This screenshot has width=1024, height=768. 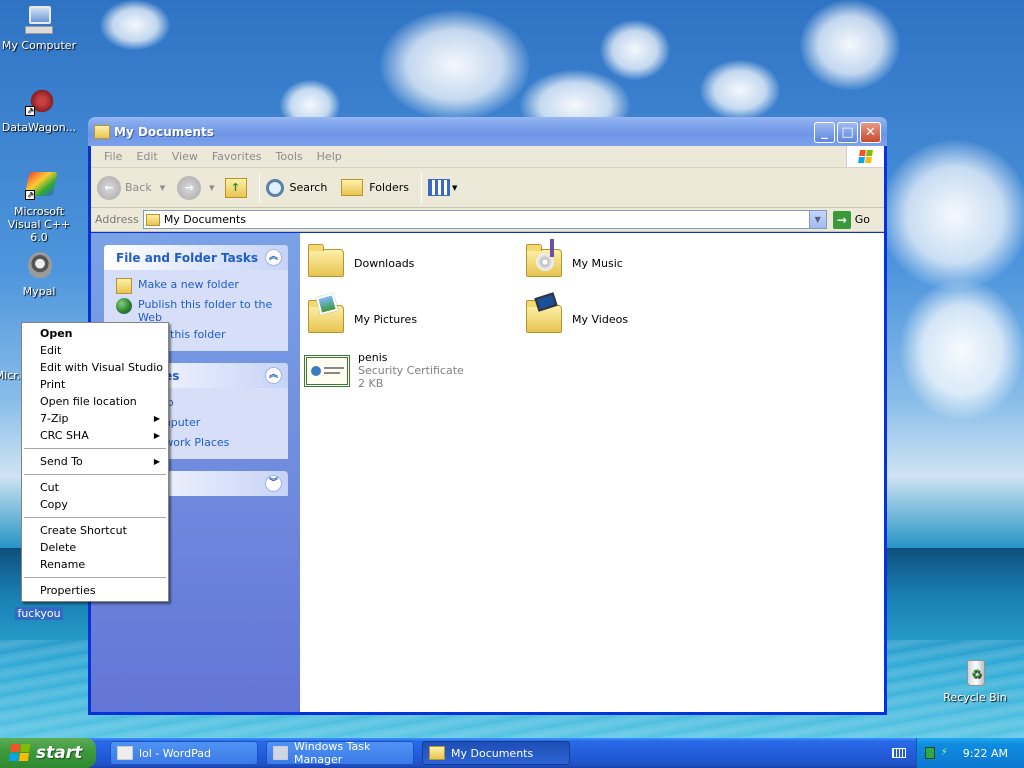 I want to click on views-icon, so click(x=439, y=187).